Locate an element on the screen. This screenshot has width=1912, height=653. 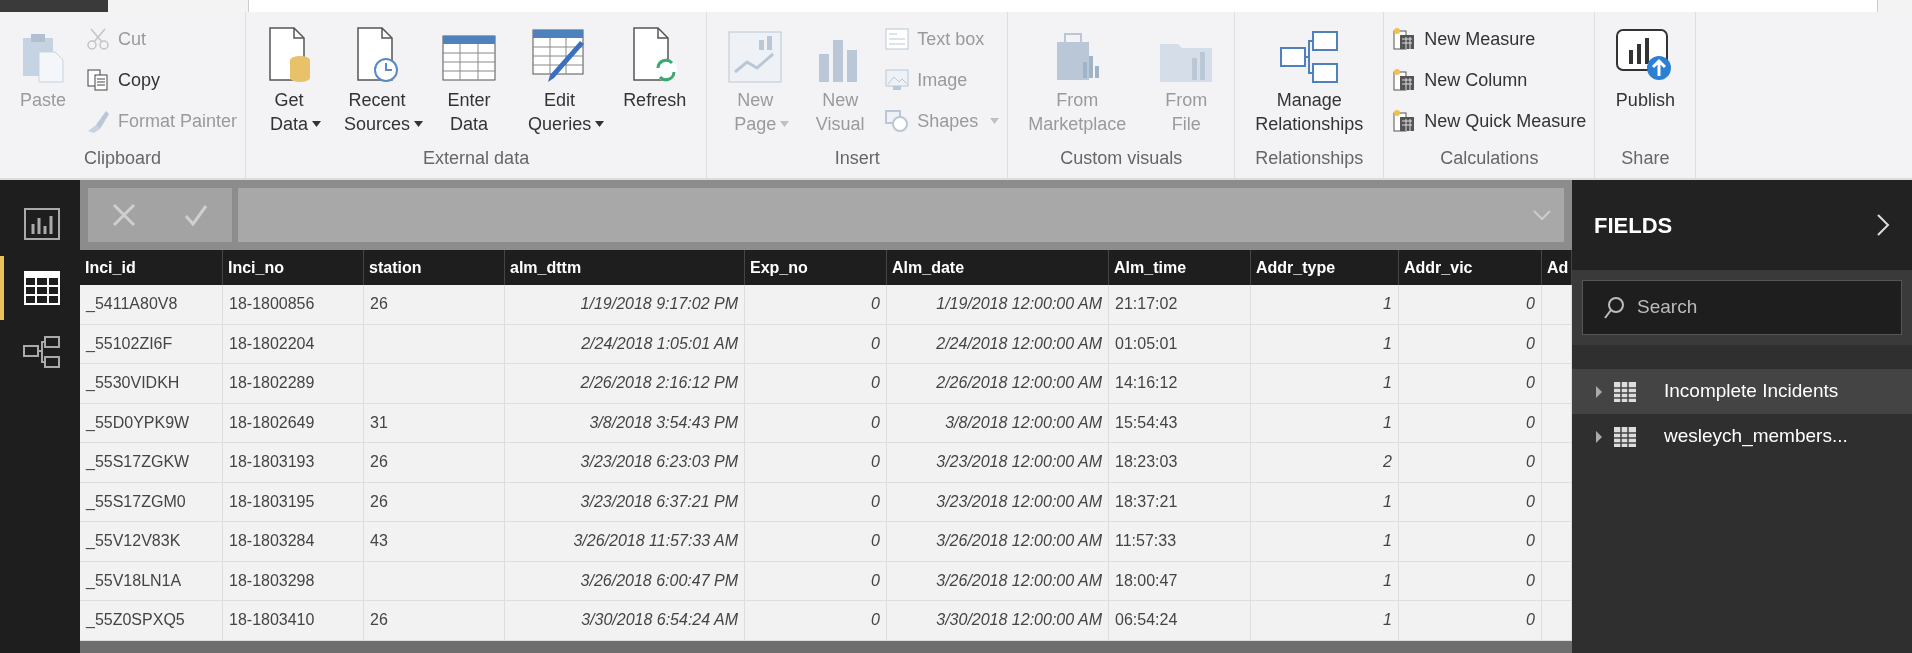
formula-bar is located at coordinates (901, 215).